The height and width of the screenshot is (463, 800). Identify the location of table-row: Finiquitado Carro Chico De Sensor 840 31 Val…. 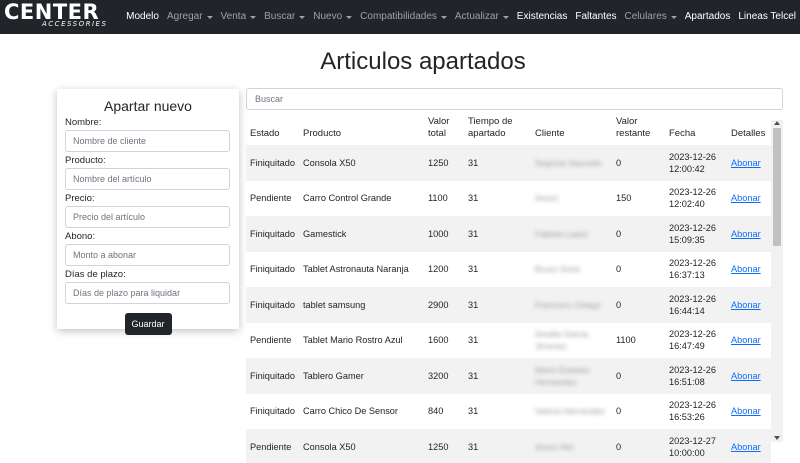
(508, 411).